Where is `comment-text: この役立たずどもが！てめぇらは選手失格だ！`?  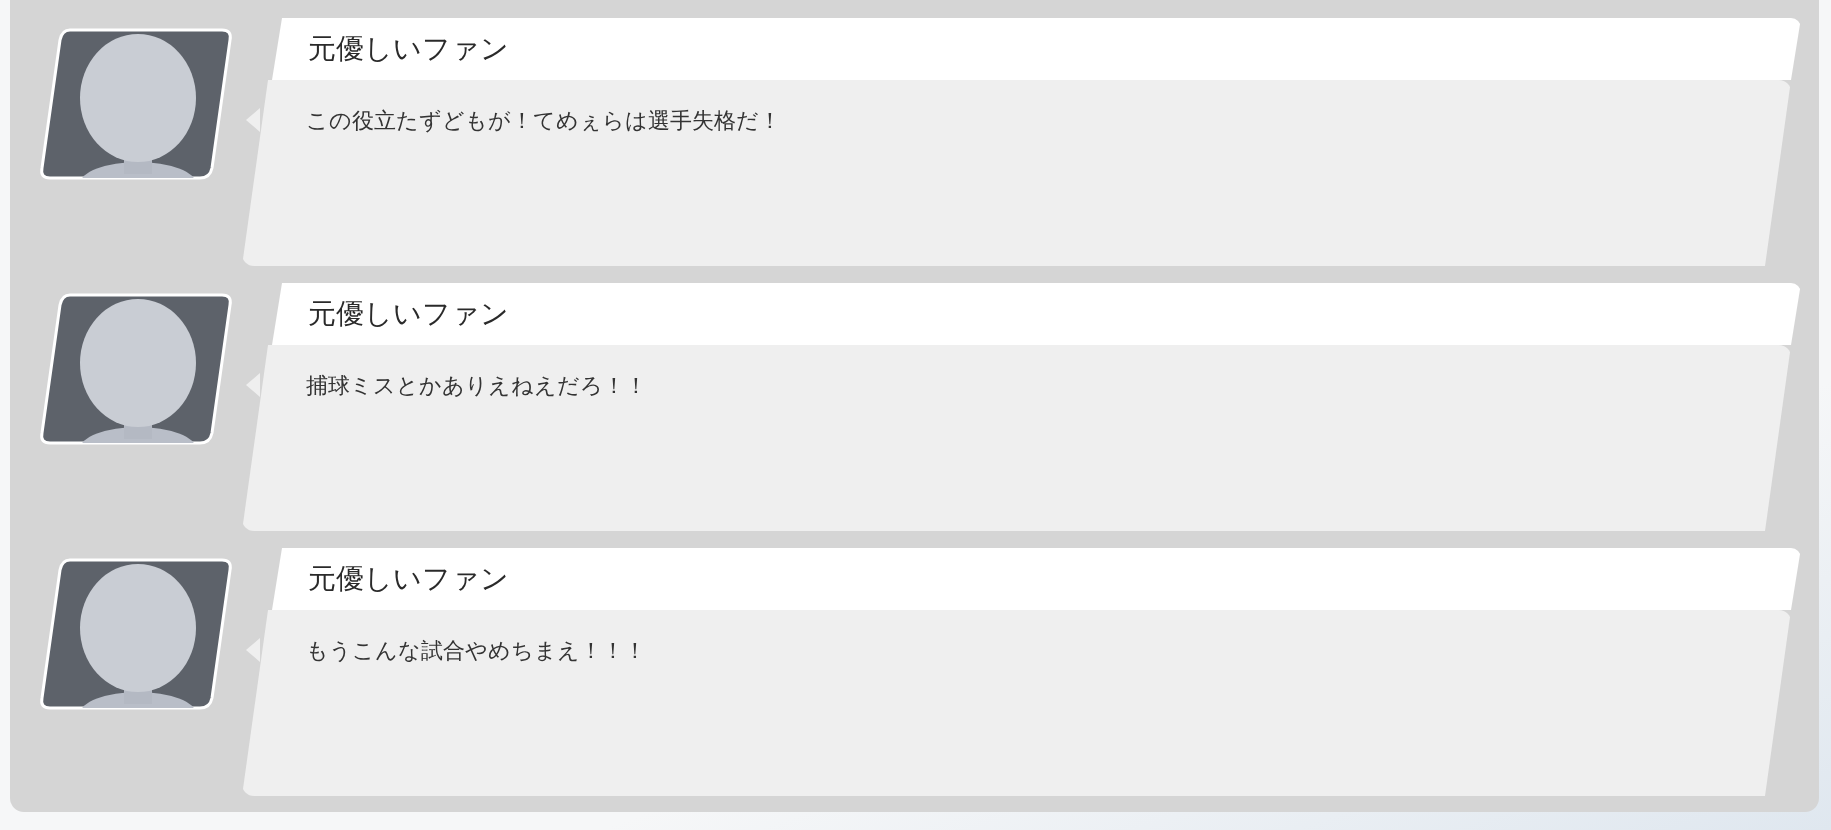 comment-text: この役立たずどもが！てめぇらは選手失格だ！ is located at coordinates (543, 120).